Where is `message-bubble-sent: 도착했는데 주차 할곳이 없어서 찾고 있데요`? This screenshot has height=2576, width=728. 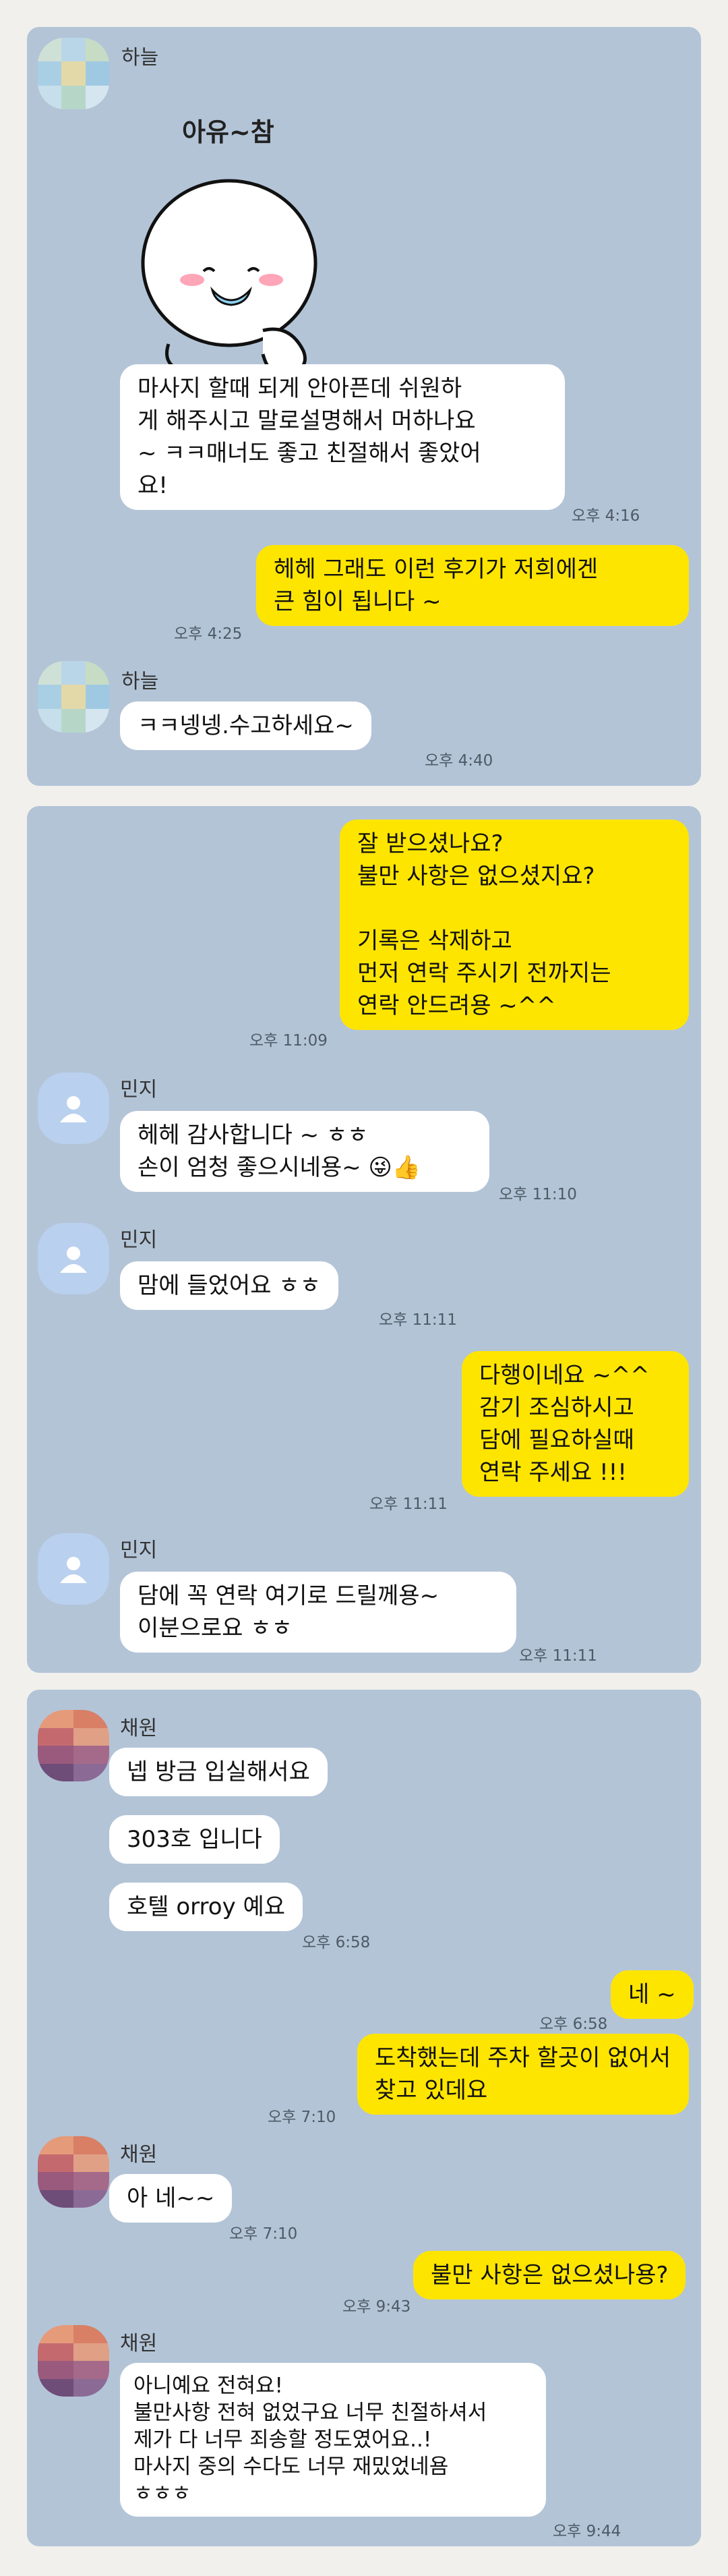
message-bubble-sent: 도착했는데 주차 할곳이 없어서 찾고 있데요 is located at coordinates (523, 2074).